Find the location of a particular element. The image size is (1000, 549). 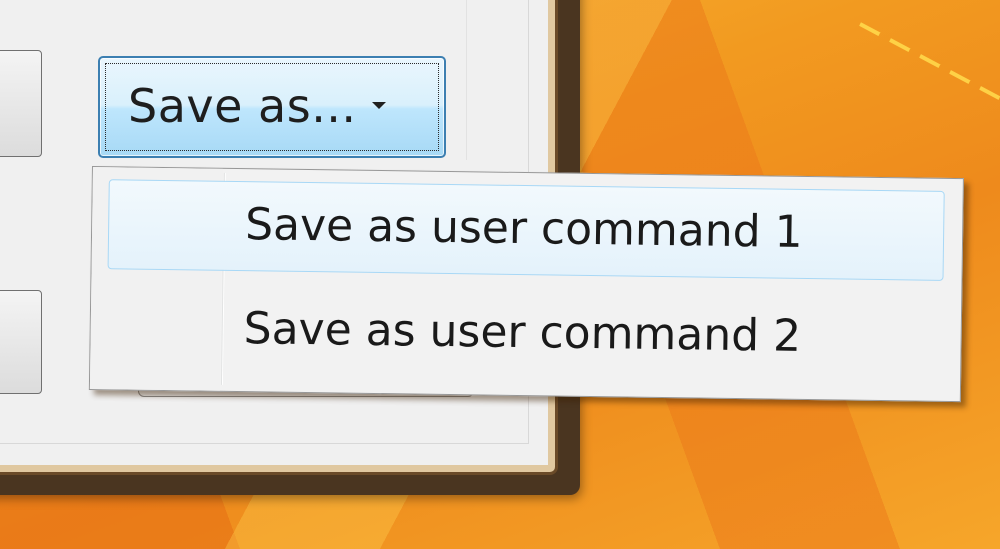

dialog-separator is located at coordinates (466, 80).